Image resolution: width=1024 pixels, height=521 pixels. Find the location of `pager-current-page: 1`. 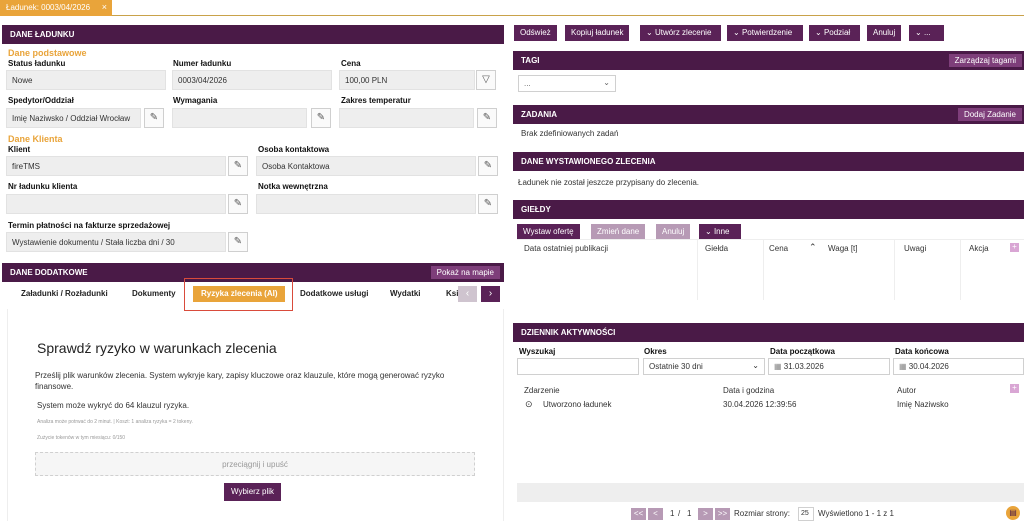

pager-current-page: 1 is located at coordinates (672, 513).